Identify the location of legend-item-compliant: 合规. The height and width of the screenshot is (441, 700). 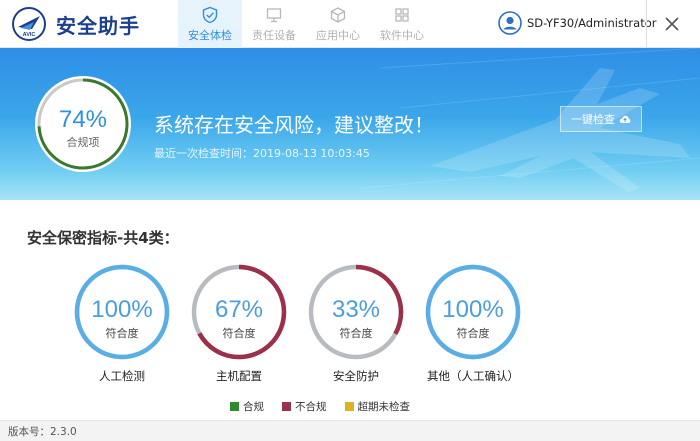
(247, 406).